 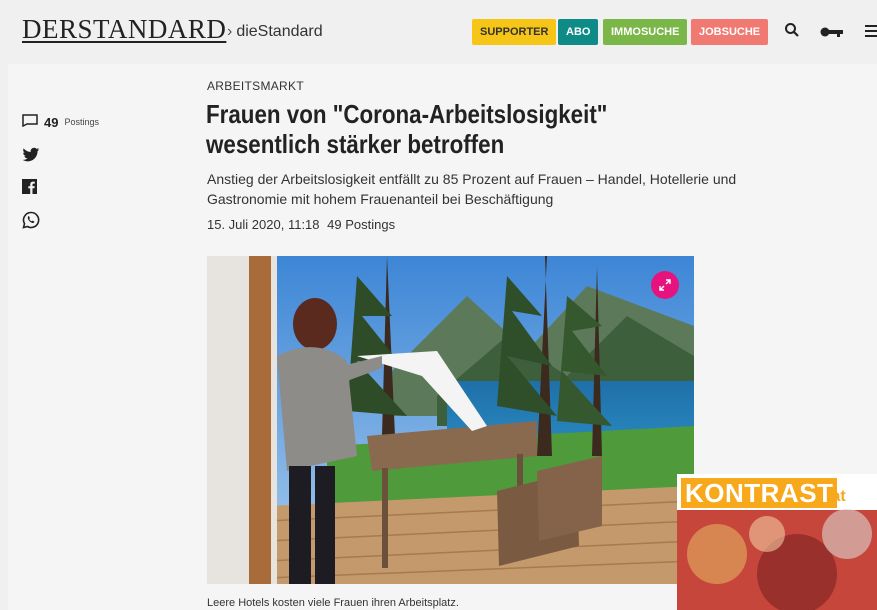 What do you see at coordinates (777, 542) in the screenshot?
I see `advertisement: KONTRAST .at` at bounding box center [777, 542].